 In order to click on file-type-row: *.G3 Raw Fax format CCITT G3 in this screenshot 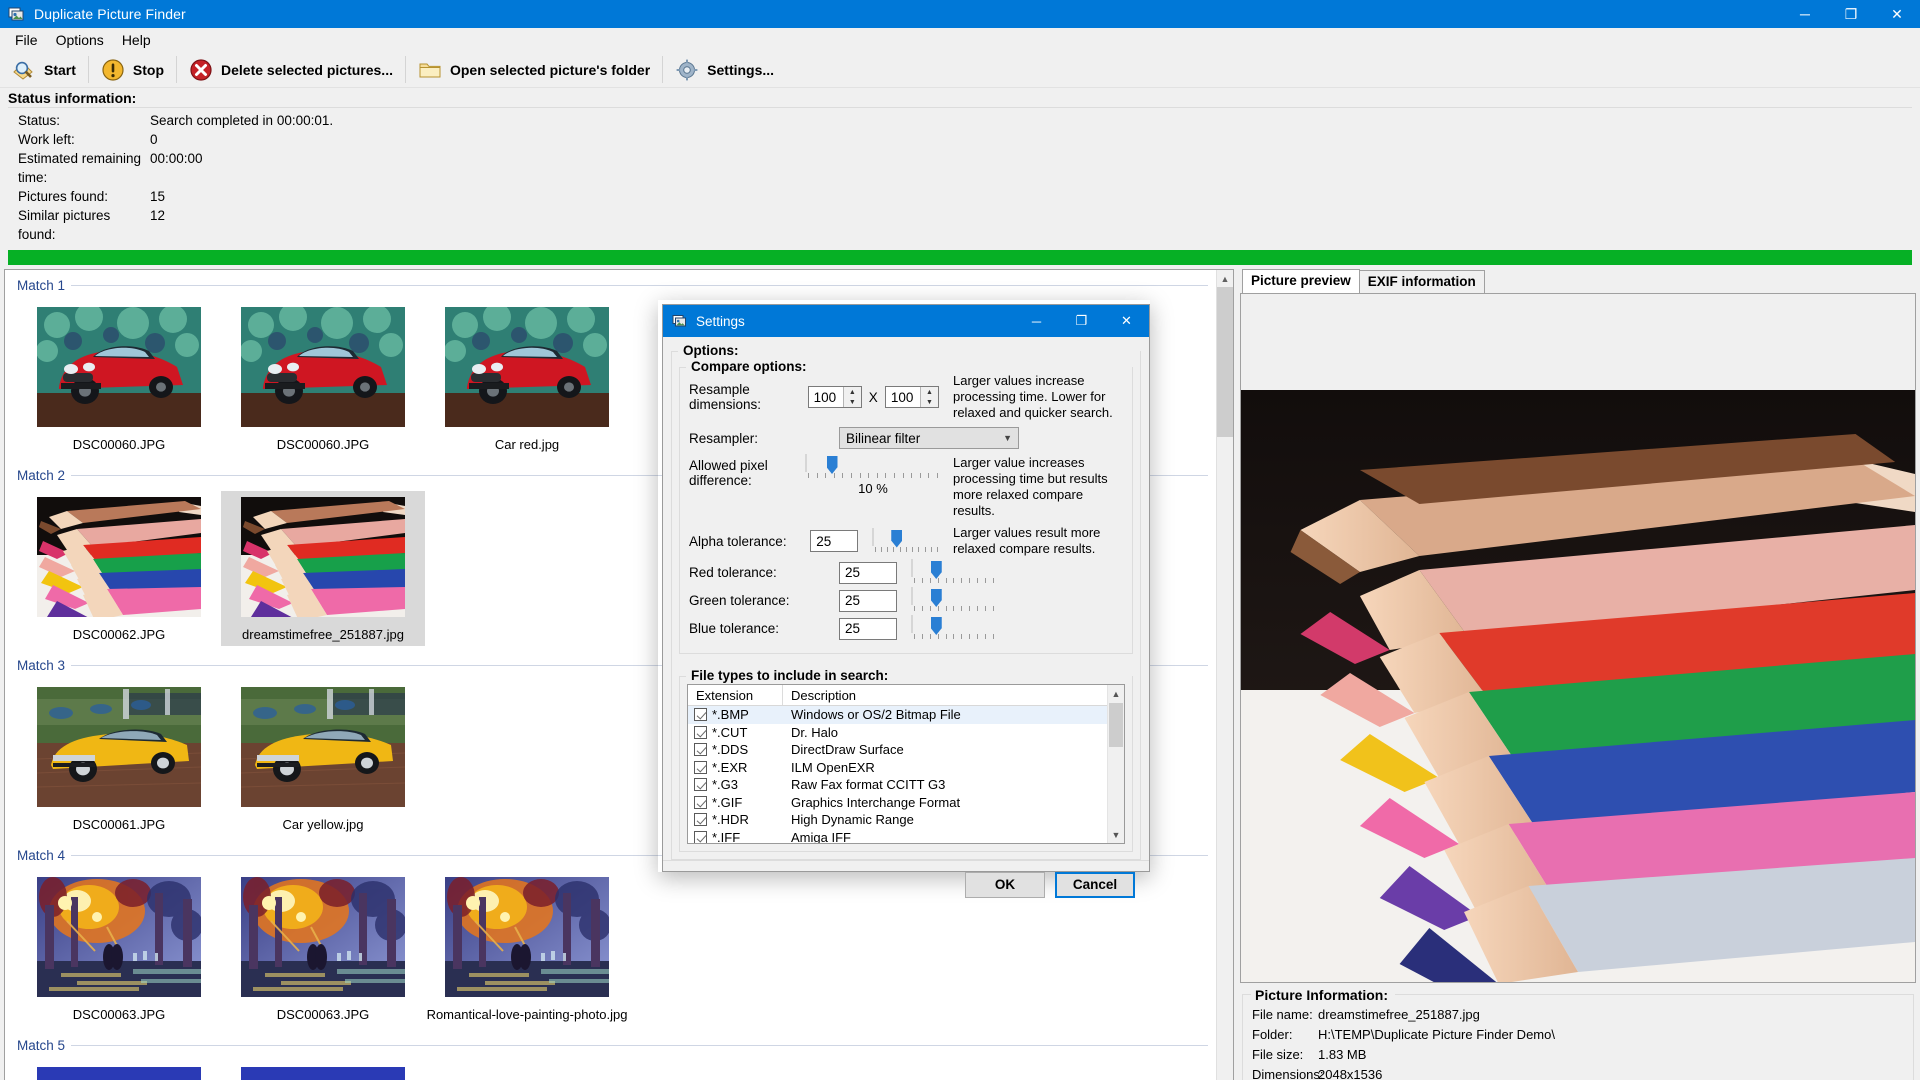, I will do `click(906, 785)`.